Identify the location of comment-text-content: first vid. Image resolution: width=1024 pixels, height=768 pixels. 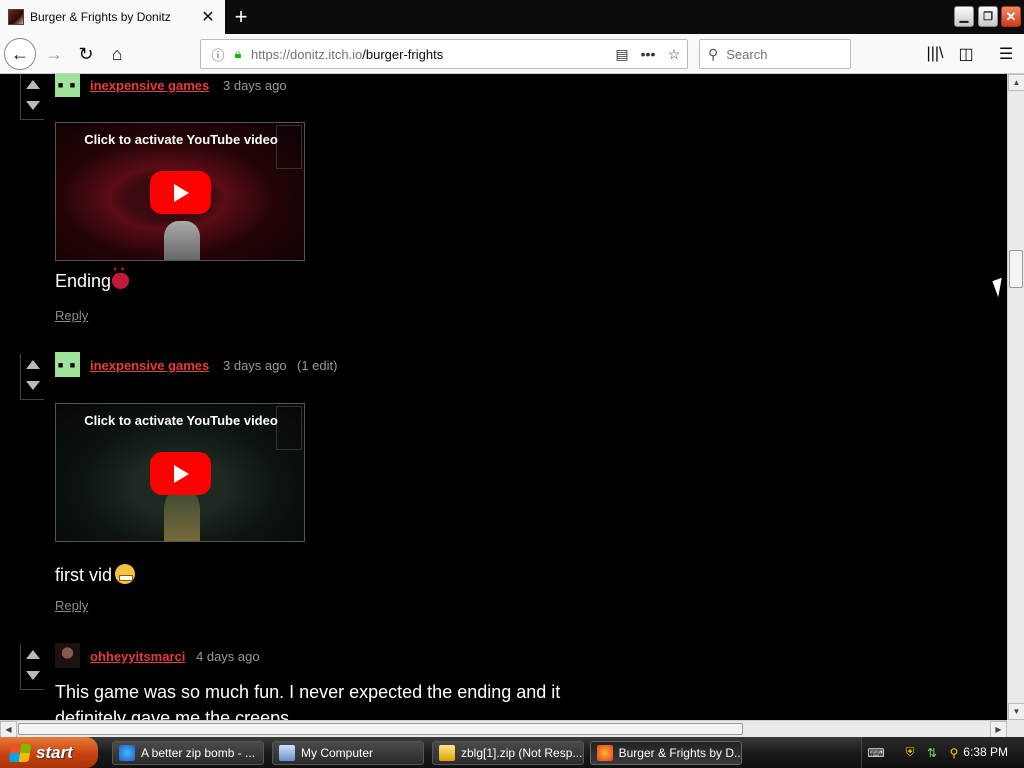
(84, 575).